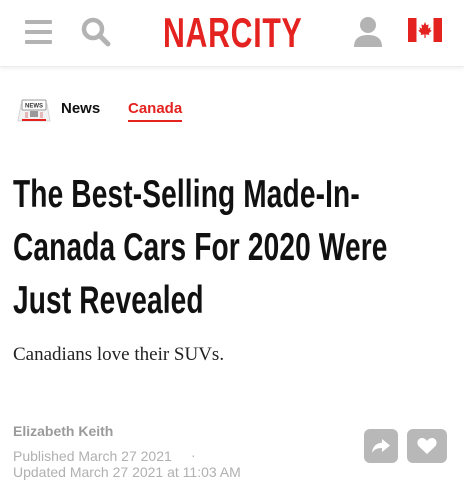  I want to click on user-icon, so click(368, 32).